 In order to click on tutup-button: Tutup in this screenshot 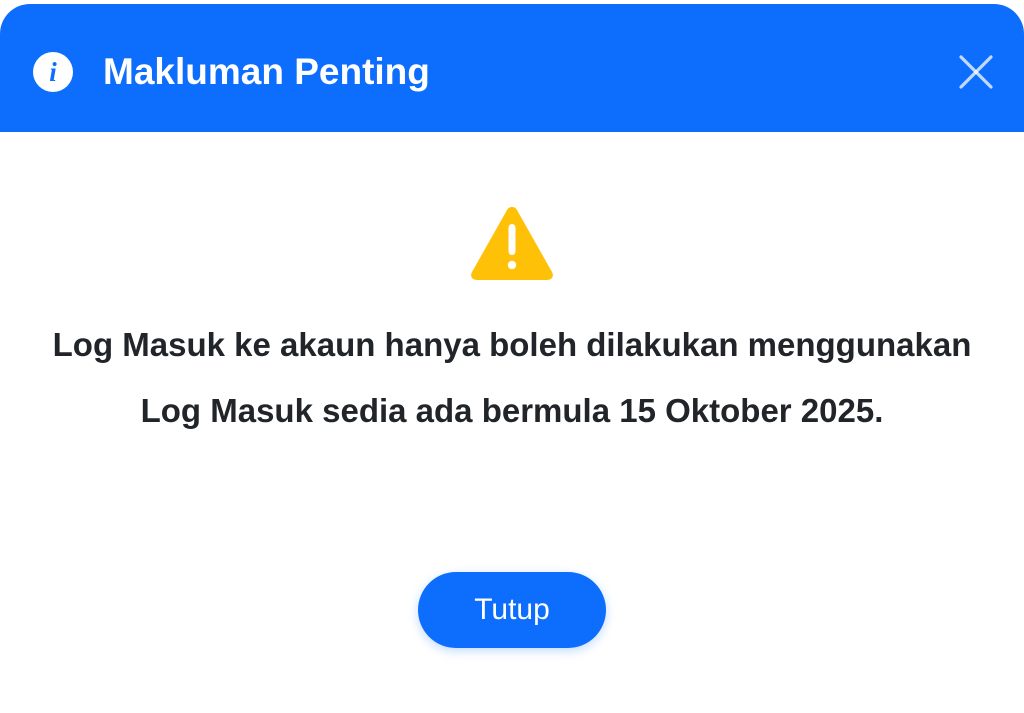, I will do `click(512, 610)`.